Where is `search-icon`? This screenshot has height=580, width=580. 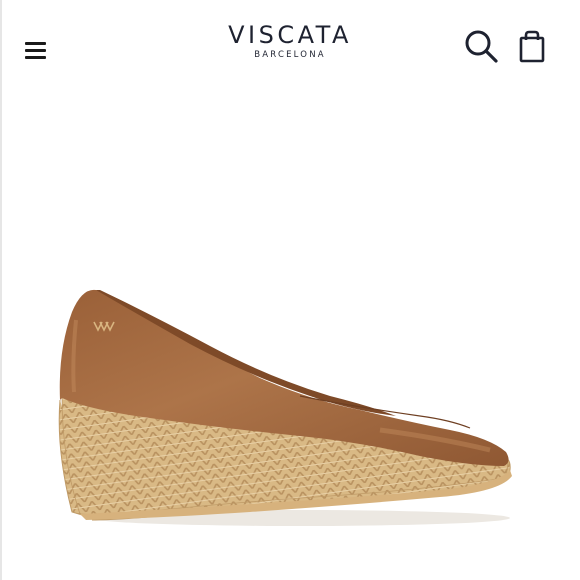
search-icon is located at coordinates (481, 46).